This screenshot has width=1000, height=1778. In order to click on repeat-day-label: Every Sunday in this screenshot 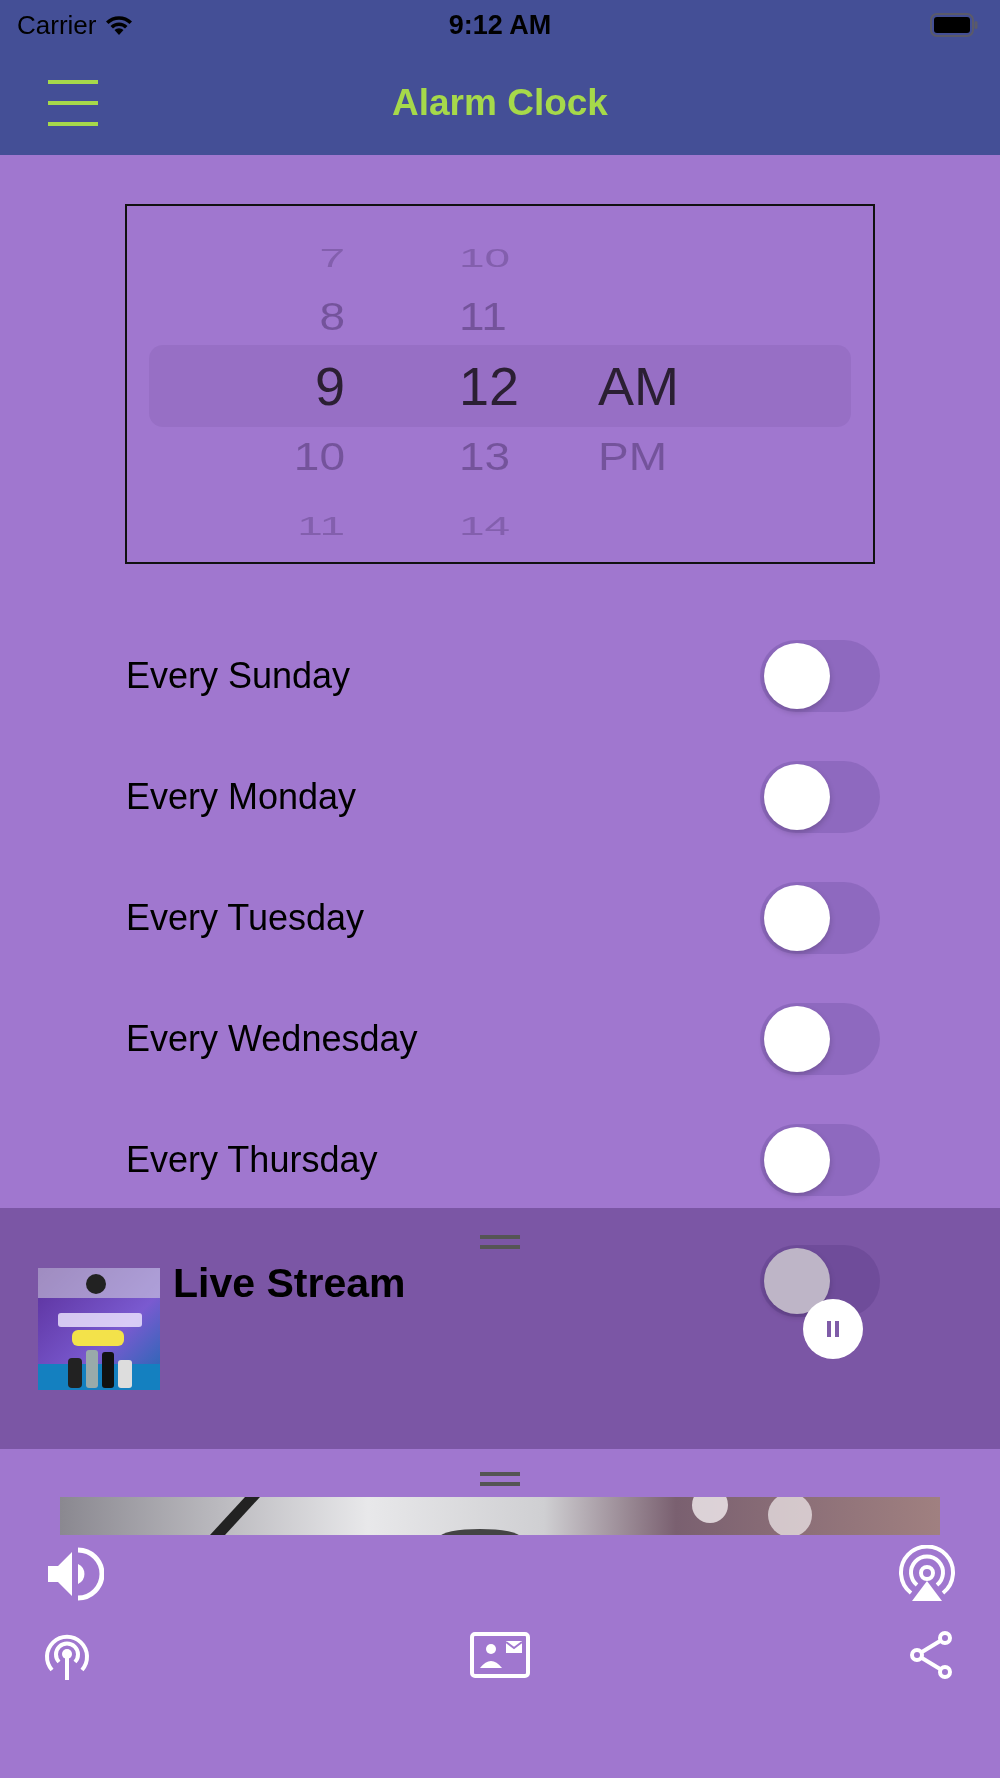, I will do `click(238, 675)`.